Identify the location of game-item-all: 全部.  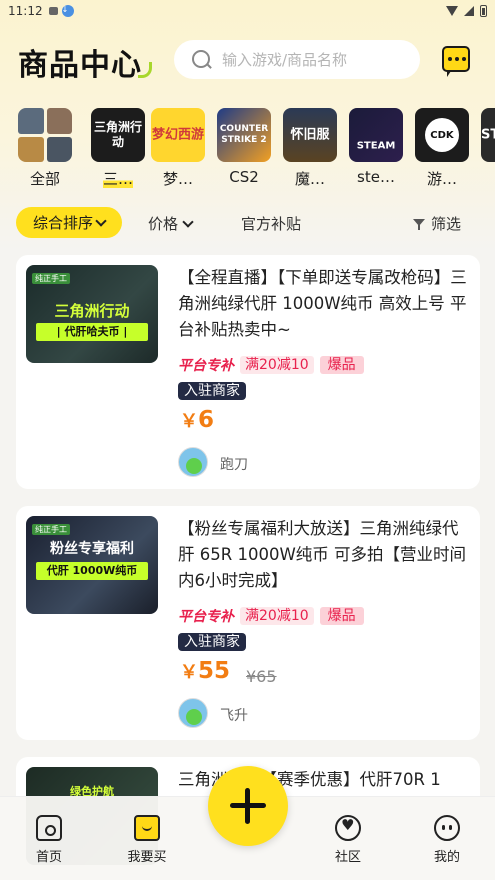
(45, 148).